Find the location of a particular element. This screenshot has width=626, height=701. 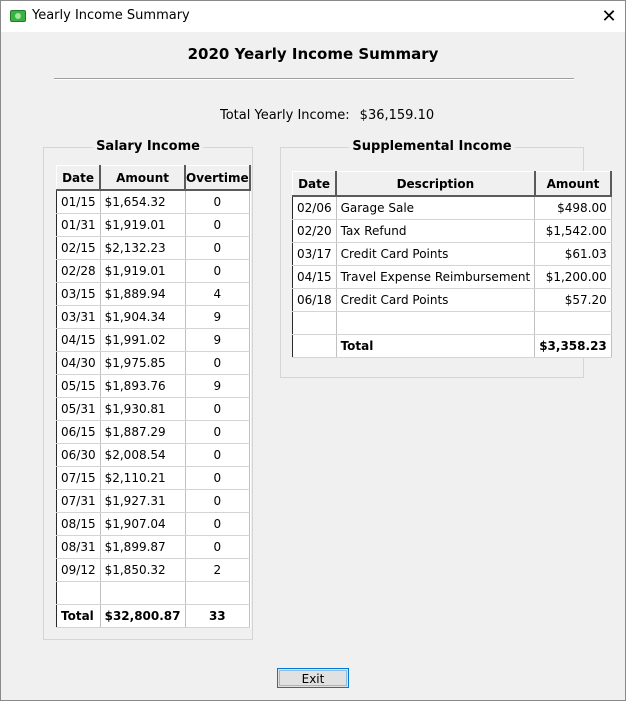

table-cell: 06/18 is located at coordinates (314, 300).